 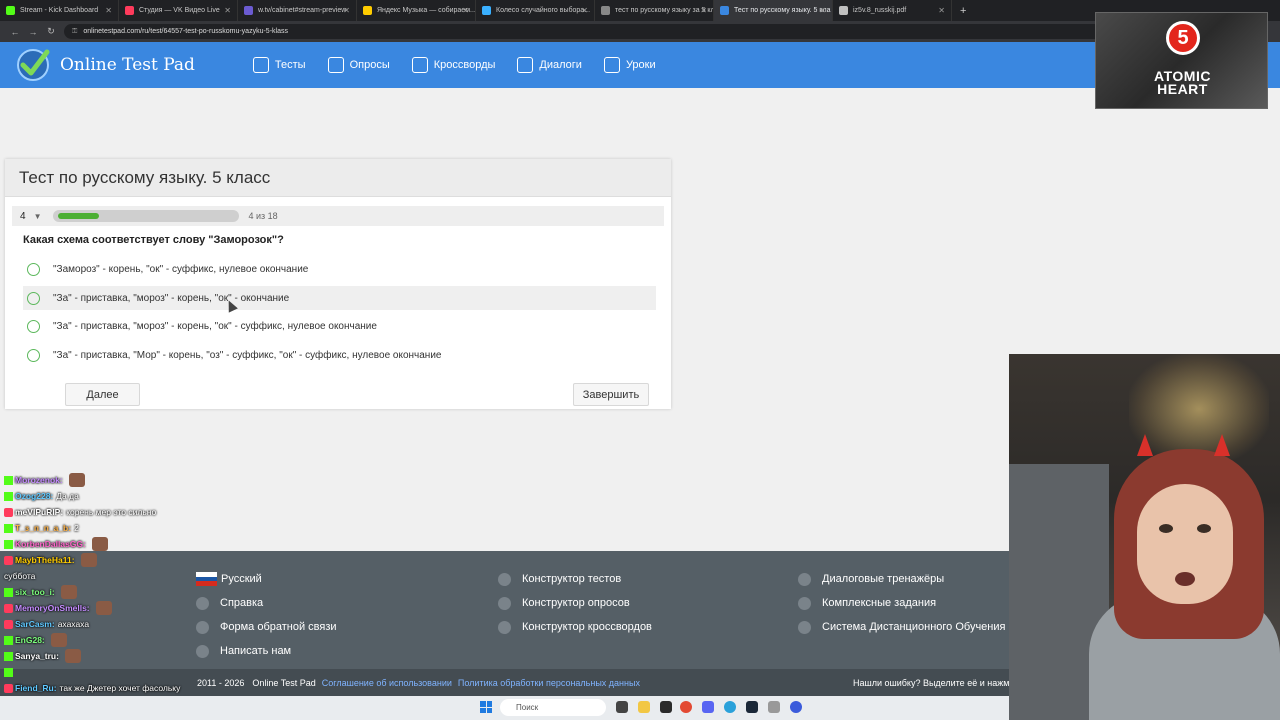 I want to click on chat-message: six_too_i:, so click(x=104, y=592).